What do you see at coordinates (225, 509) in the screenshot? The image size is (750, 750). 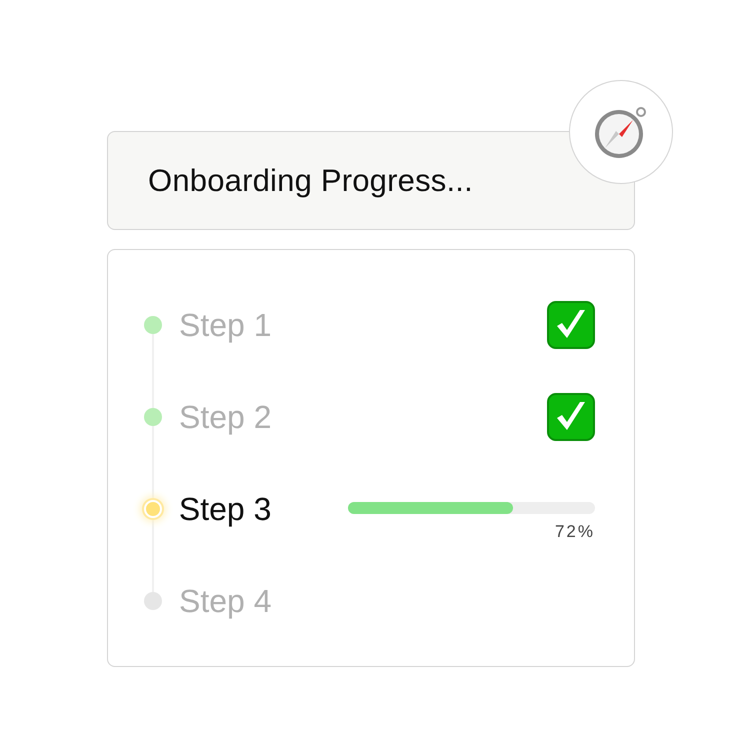 I see `step-label: Step 3` at bounding box center [225, 509].